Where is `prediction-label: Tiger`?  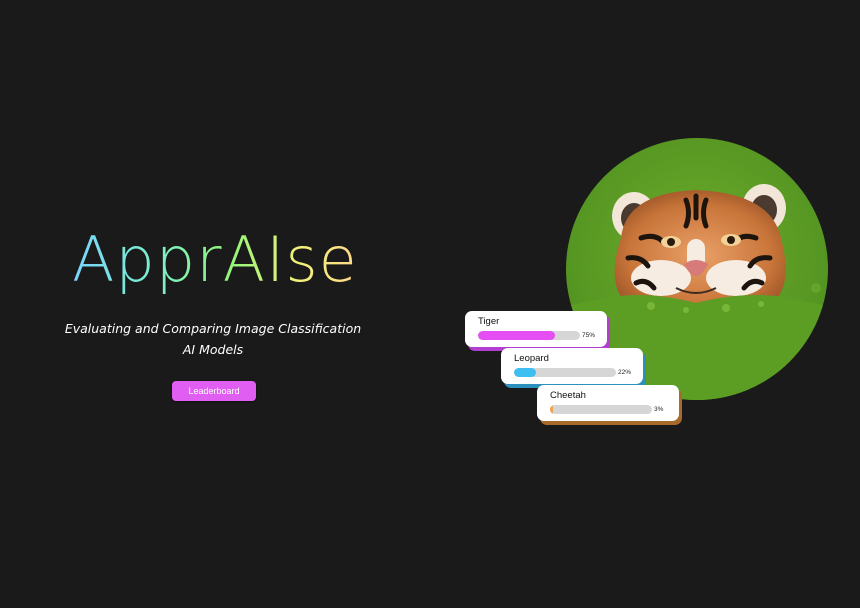
prediction-label: Tiger is located at coordinates (489, 321).